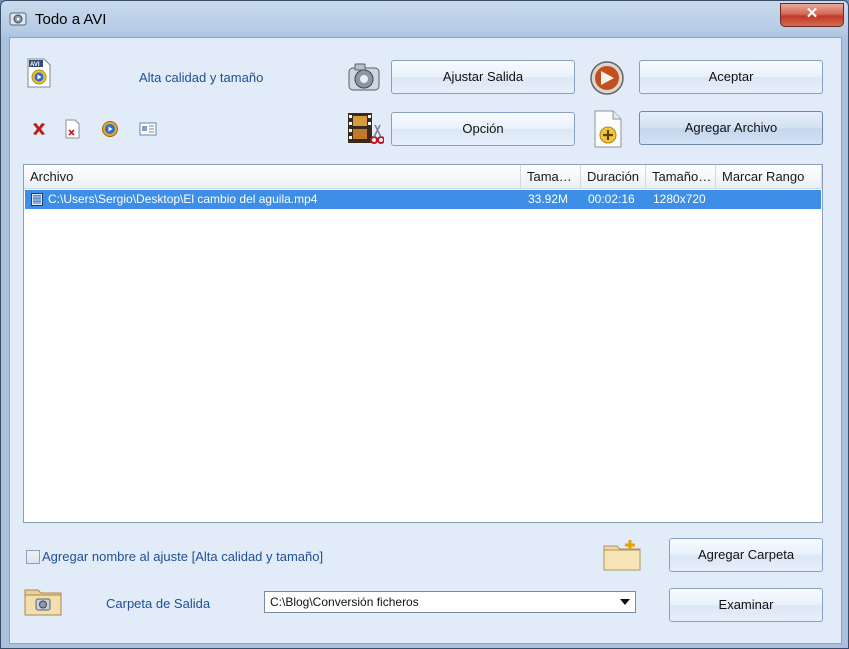 Image resolution: width=849 pixels, height=649 pixels. What do you see at coordinates (344, 602) in the screenshot?
I see `output-folder-value: C:\Blog\Conversión ficheros` at bounding box center [344, 602].